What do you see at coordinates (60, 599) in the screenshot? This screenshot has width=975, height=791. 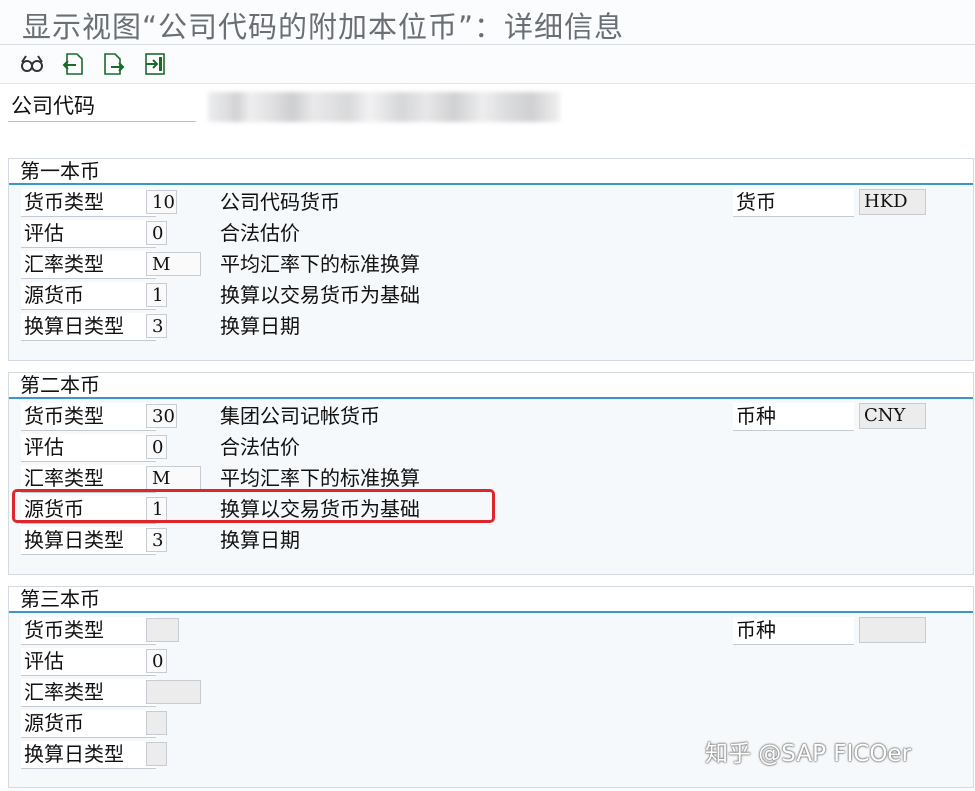 I see `group-title: 第三本币` at bounding box center [60, 599].